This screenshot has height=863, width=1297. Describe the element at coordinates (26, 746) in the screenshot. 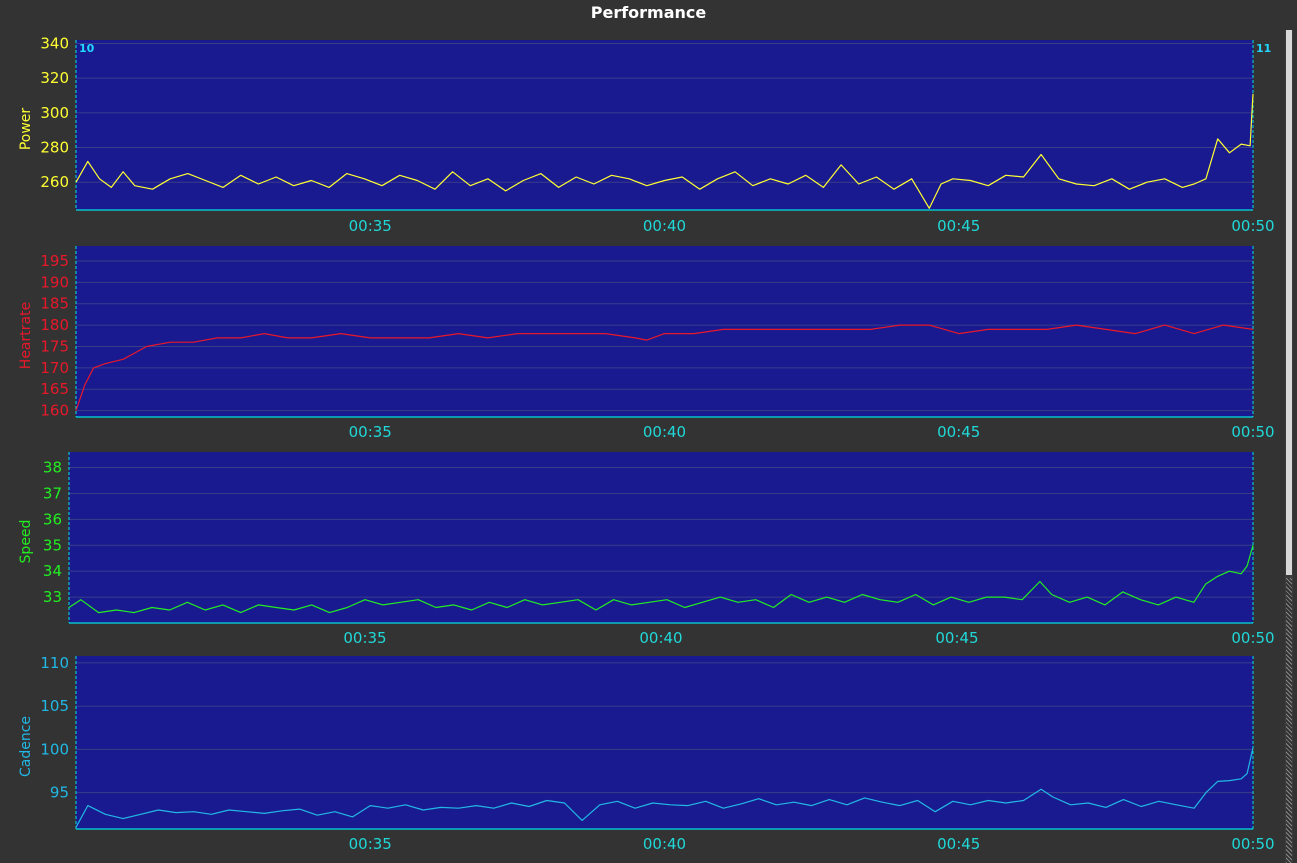

I see `cadence-axis-label: Cadence` at that location.